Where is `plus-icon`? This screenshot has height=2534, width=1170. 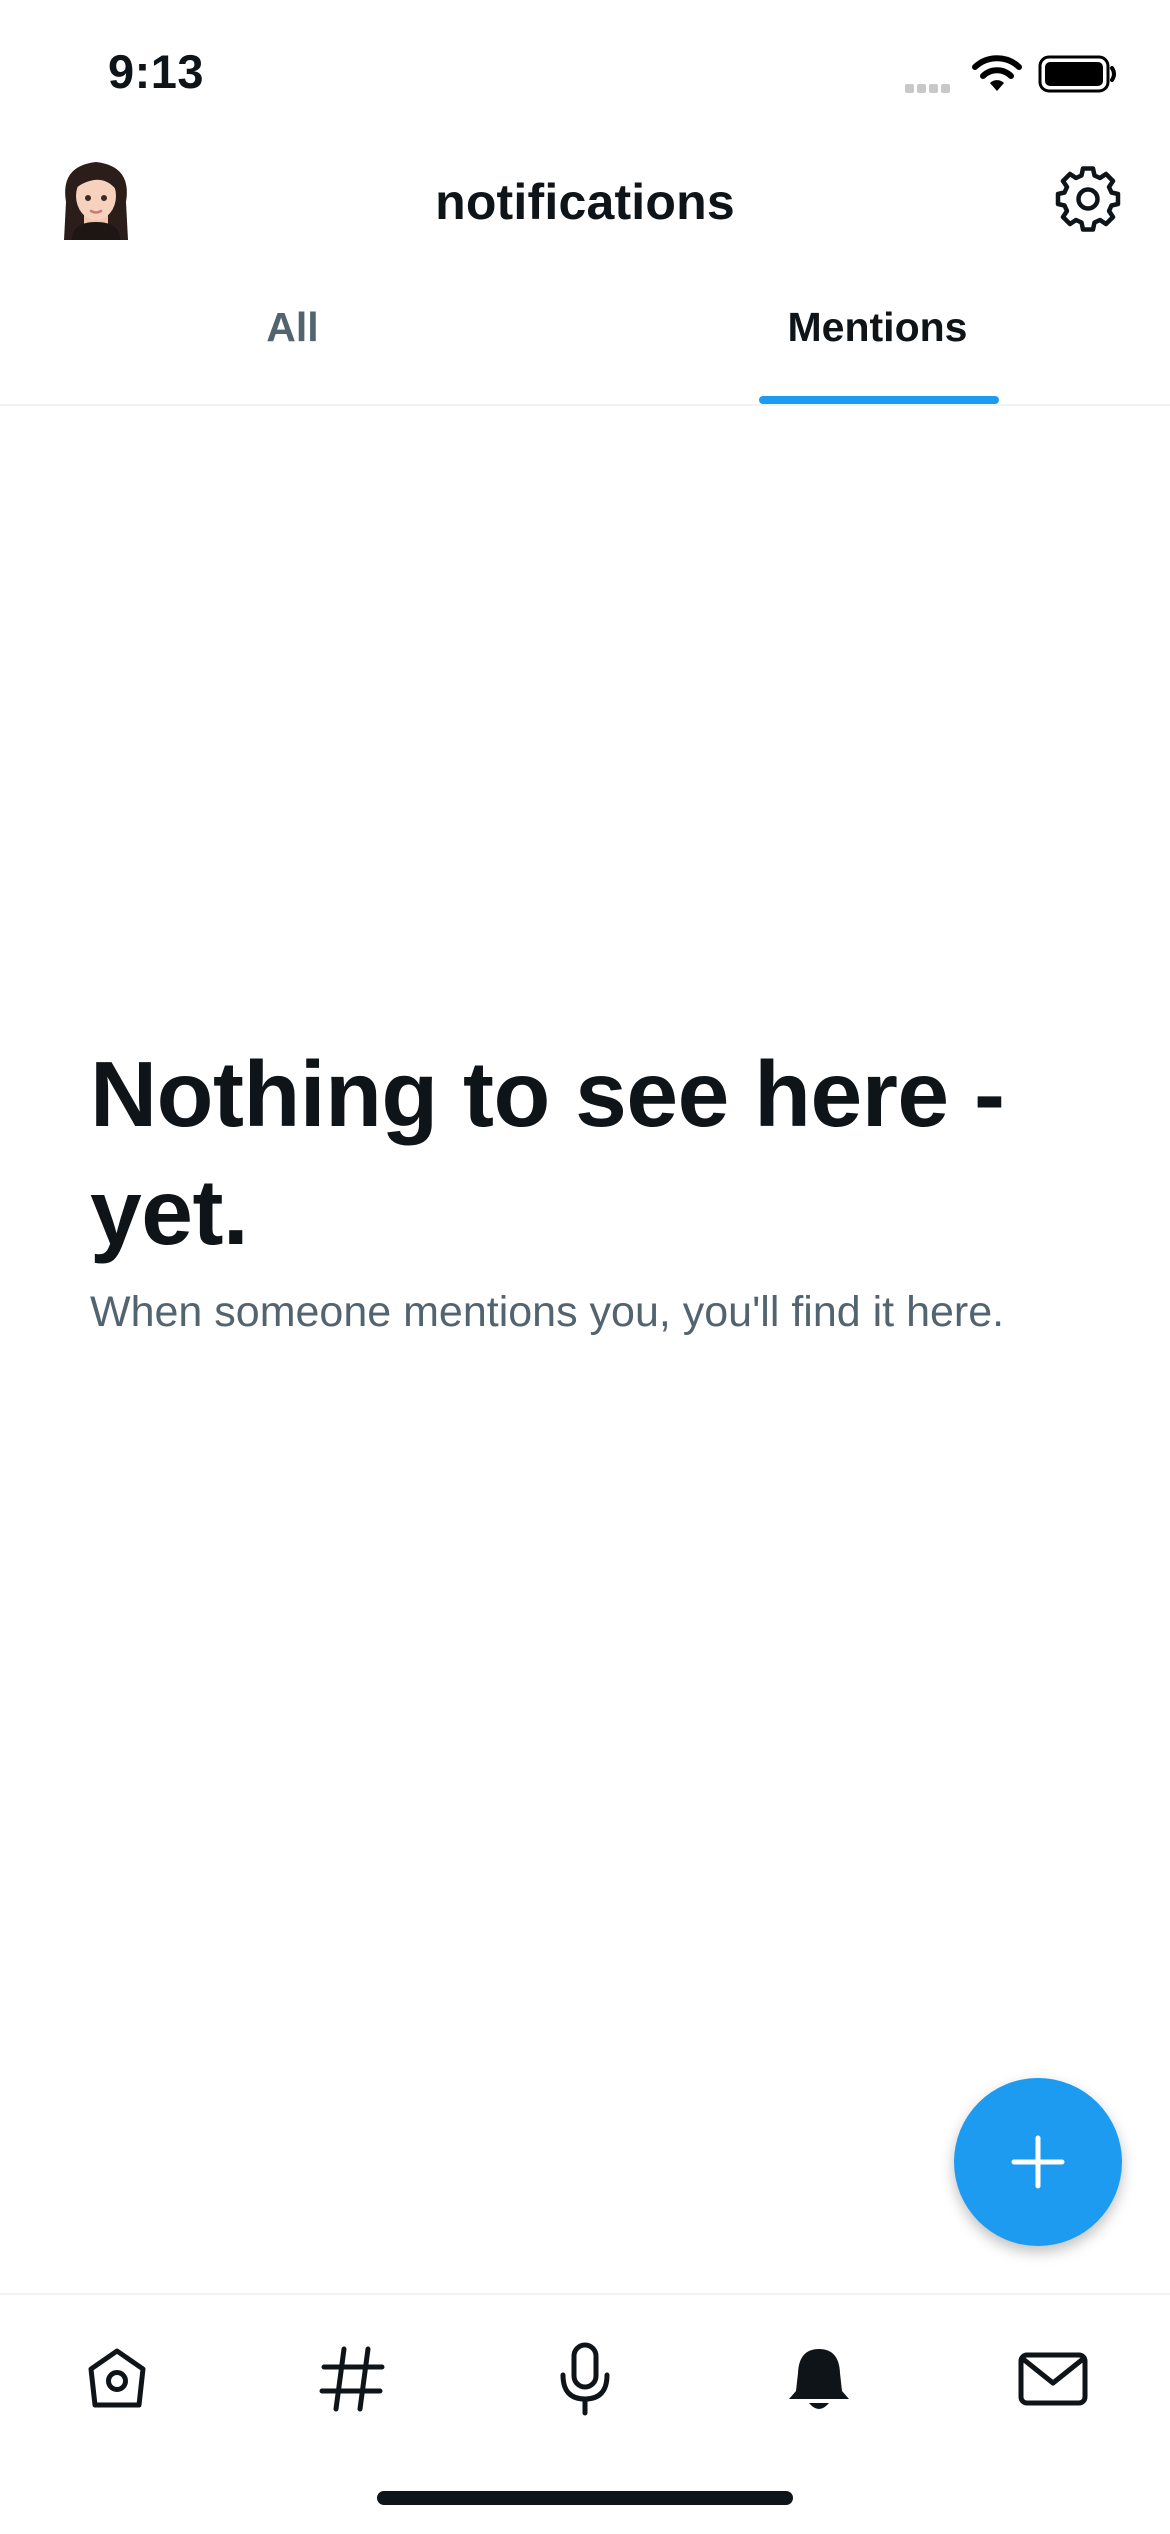 plus-icon is located at coordinates (1038, 2162).